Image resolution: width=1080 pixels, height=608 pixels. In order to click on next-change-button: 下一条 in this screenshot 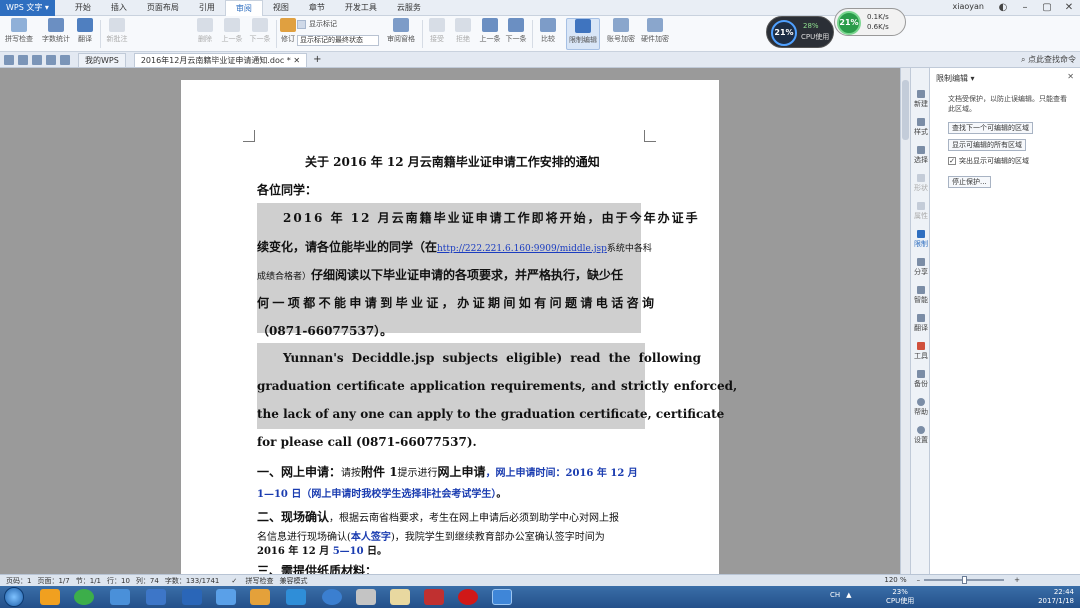, I will do `click(516, 31)`.